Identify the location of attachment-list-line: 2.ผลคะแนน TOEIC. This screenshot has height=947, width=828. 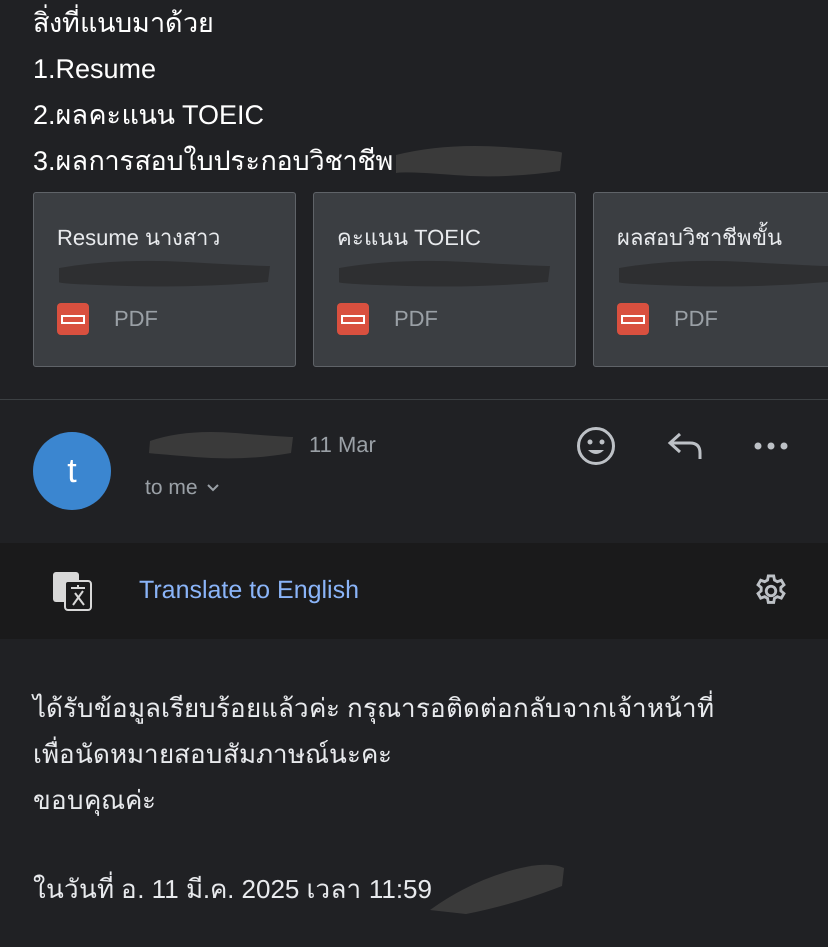
(148, 115).